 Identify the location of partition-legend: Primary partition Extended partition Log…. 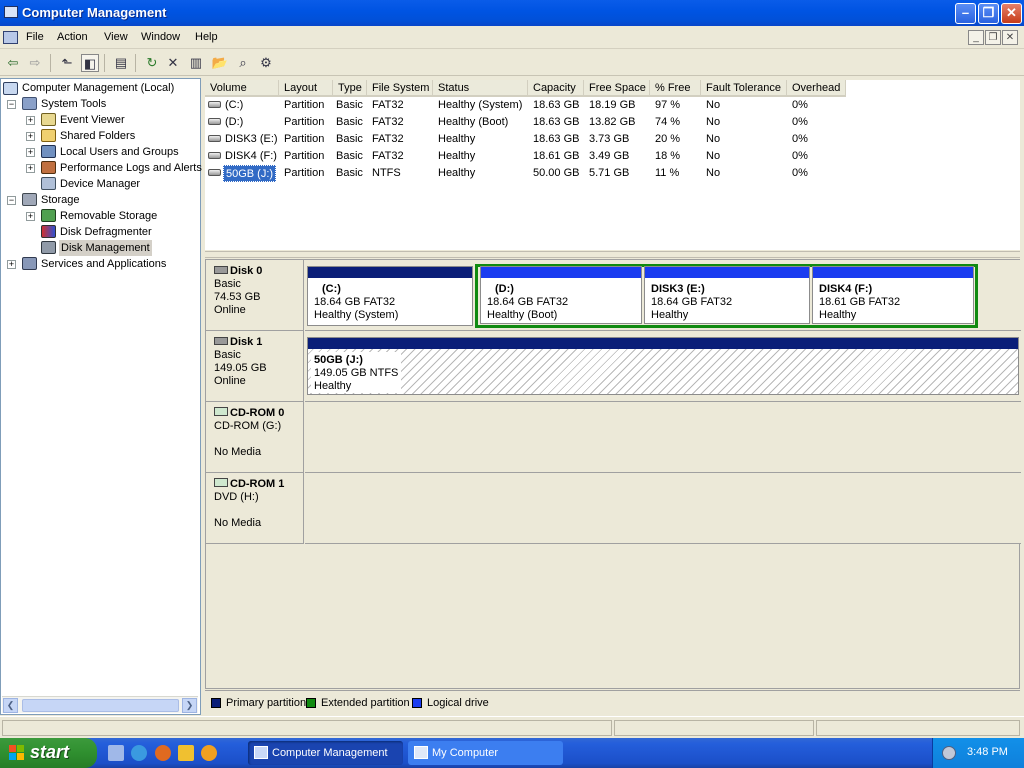
(612, 702).